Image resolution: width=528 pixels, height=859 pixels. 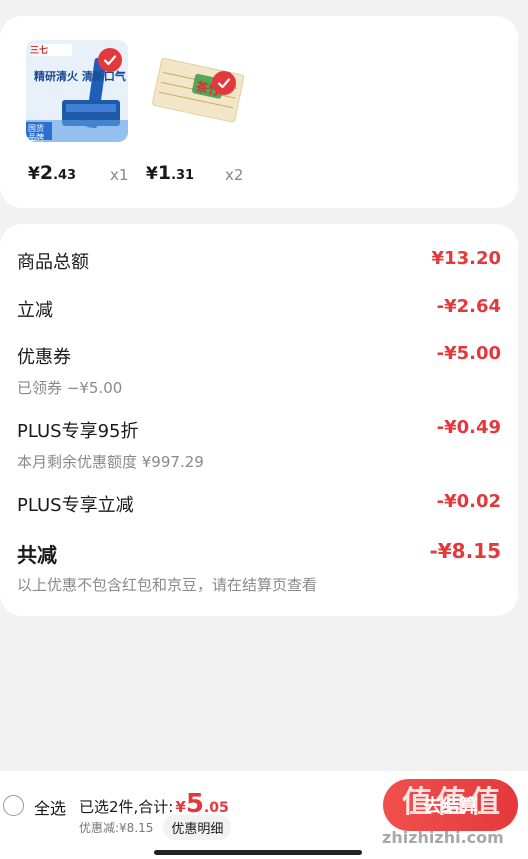 I want to click on product-price: ¥ 1 .31, so click(x=170, y=173).